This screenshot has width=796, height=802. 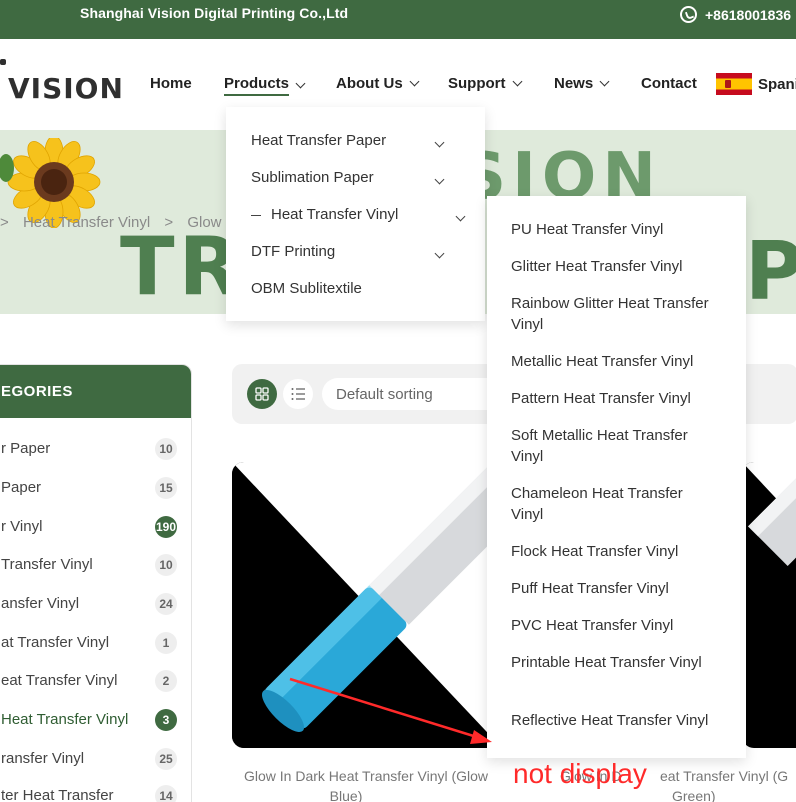 What do you see at coordinates (40, 603) in the screenshot?
I see `category-label: ansfer Vinyl` at bounding box center [40, 603].